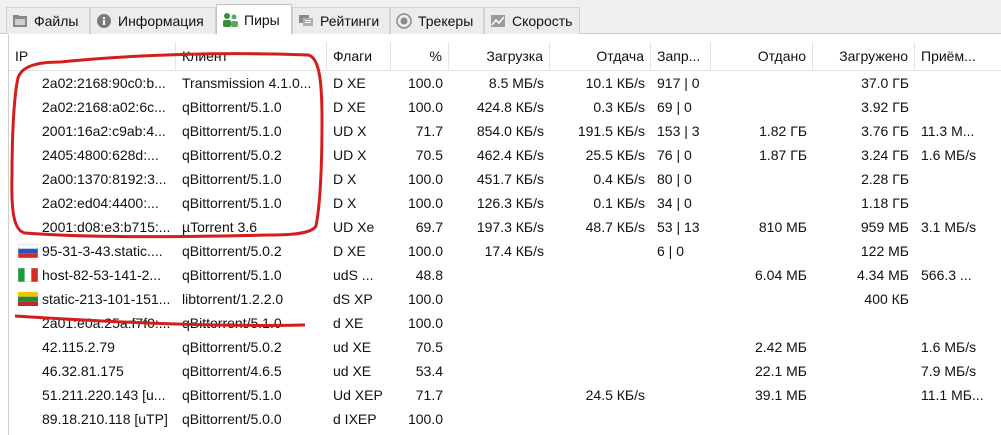  Describe the element at coordinates (762, 56) in the screenshot. I see `col-header-uploaded: Отдано` at that location.